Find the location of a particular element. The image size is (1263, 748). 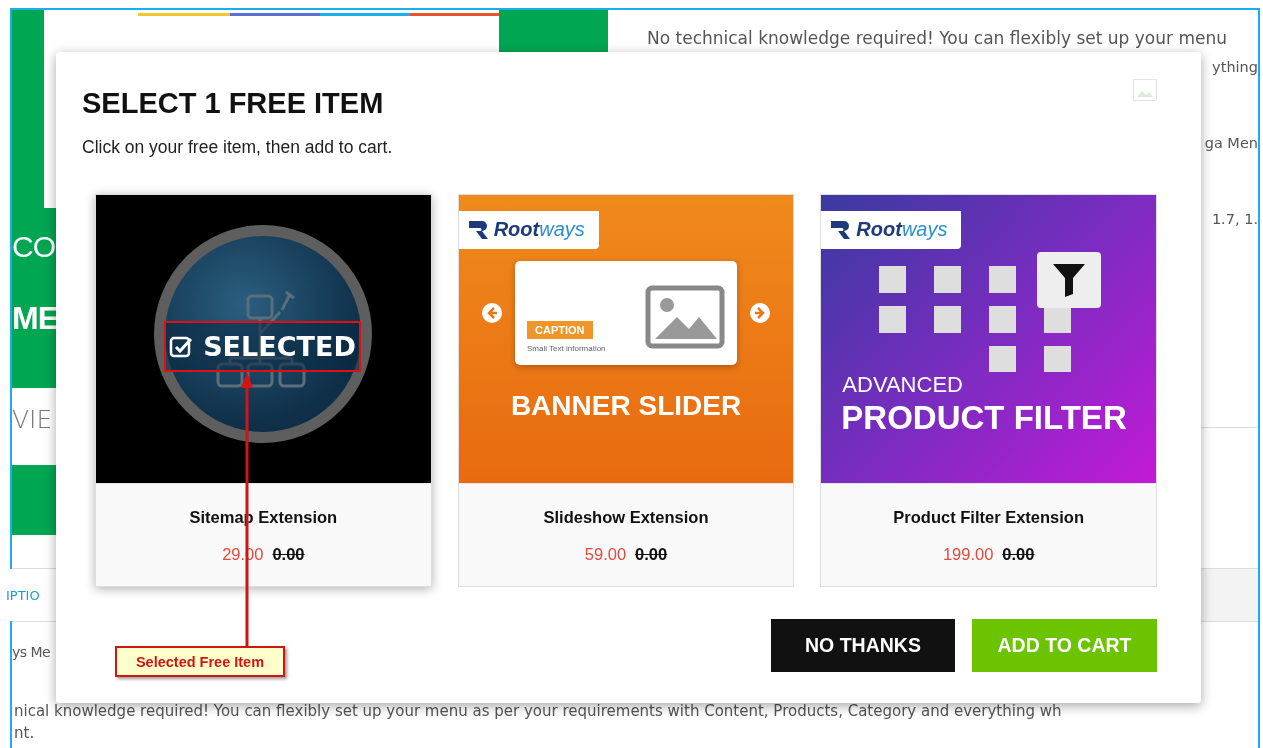

dialog-subtitle: Click on your free item, then add to cart. is located at coordinates (238, 147).